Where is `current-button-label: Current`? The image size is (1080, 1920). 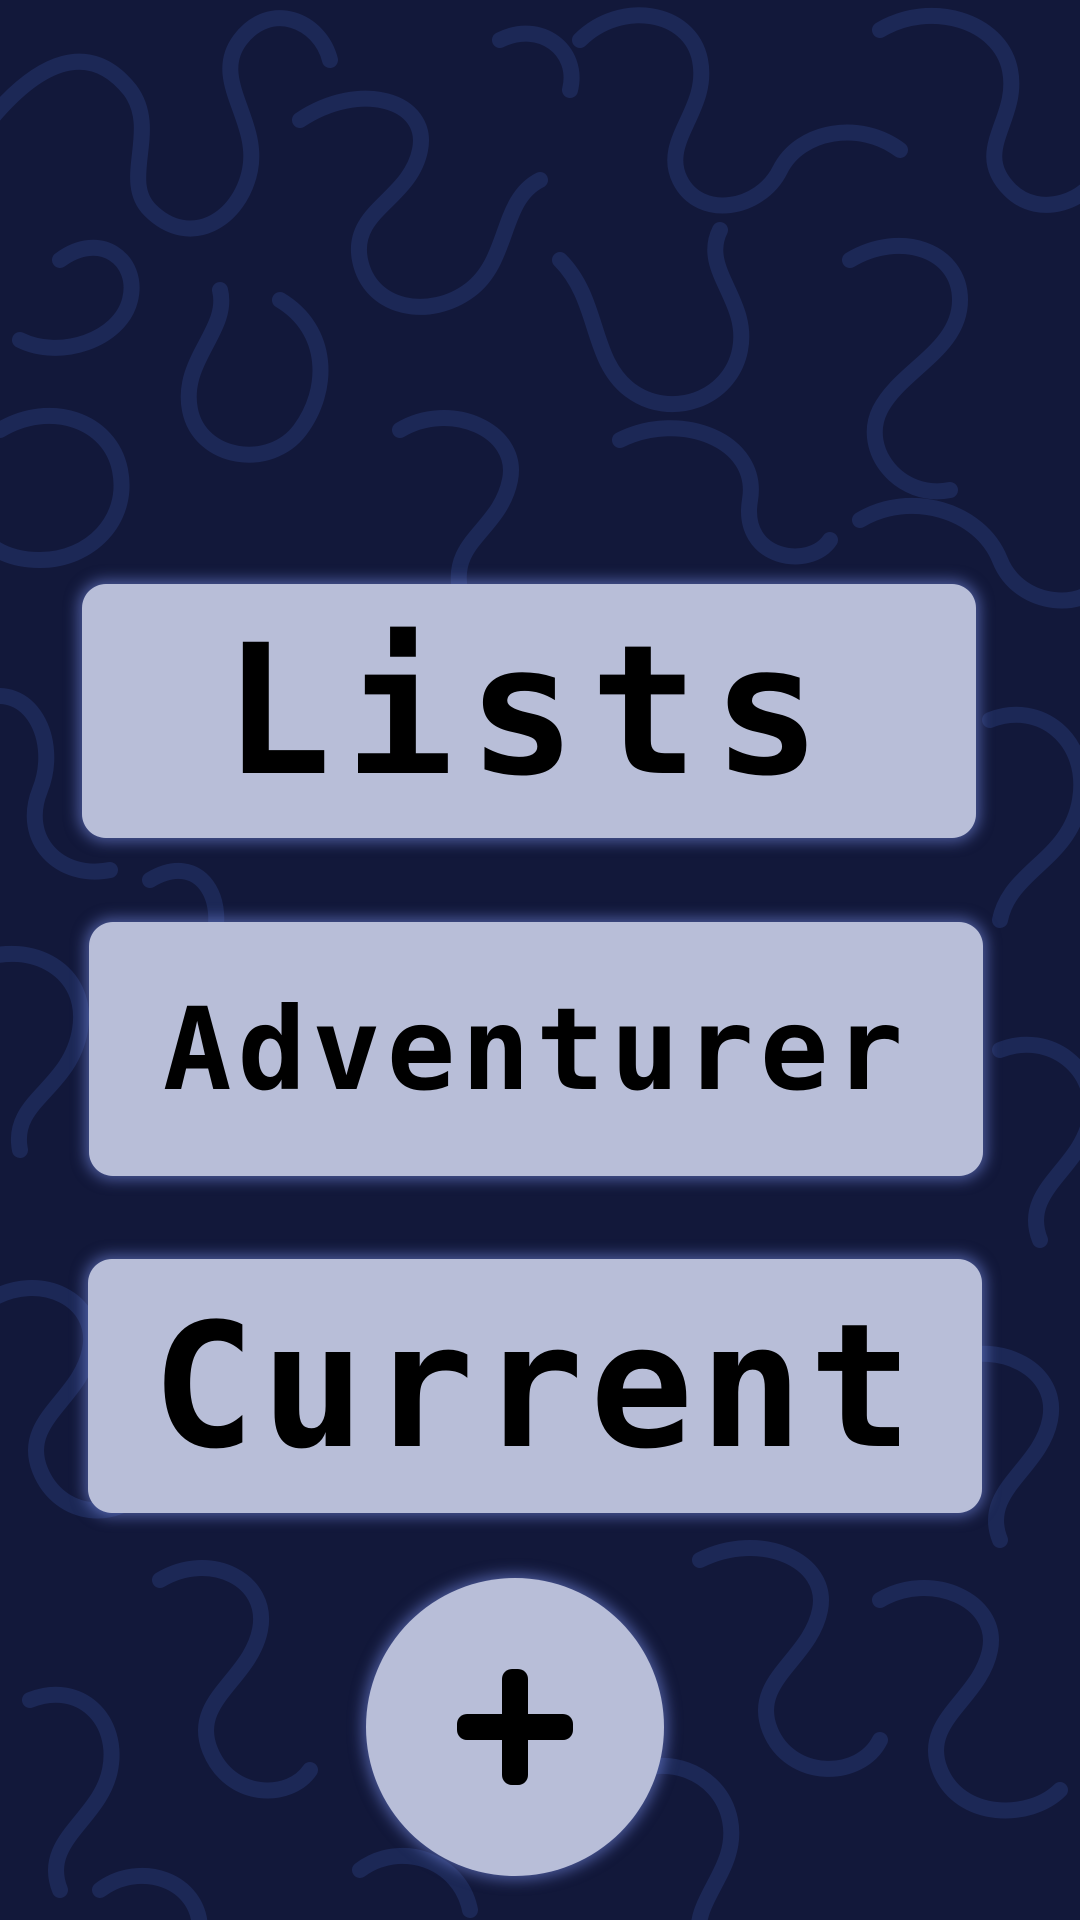
current-button-label: Current is located at coordinates (535, 1386).